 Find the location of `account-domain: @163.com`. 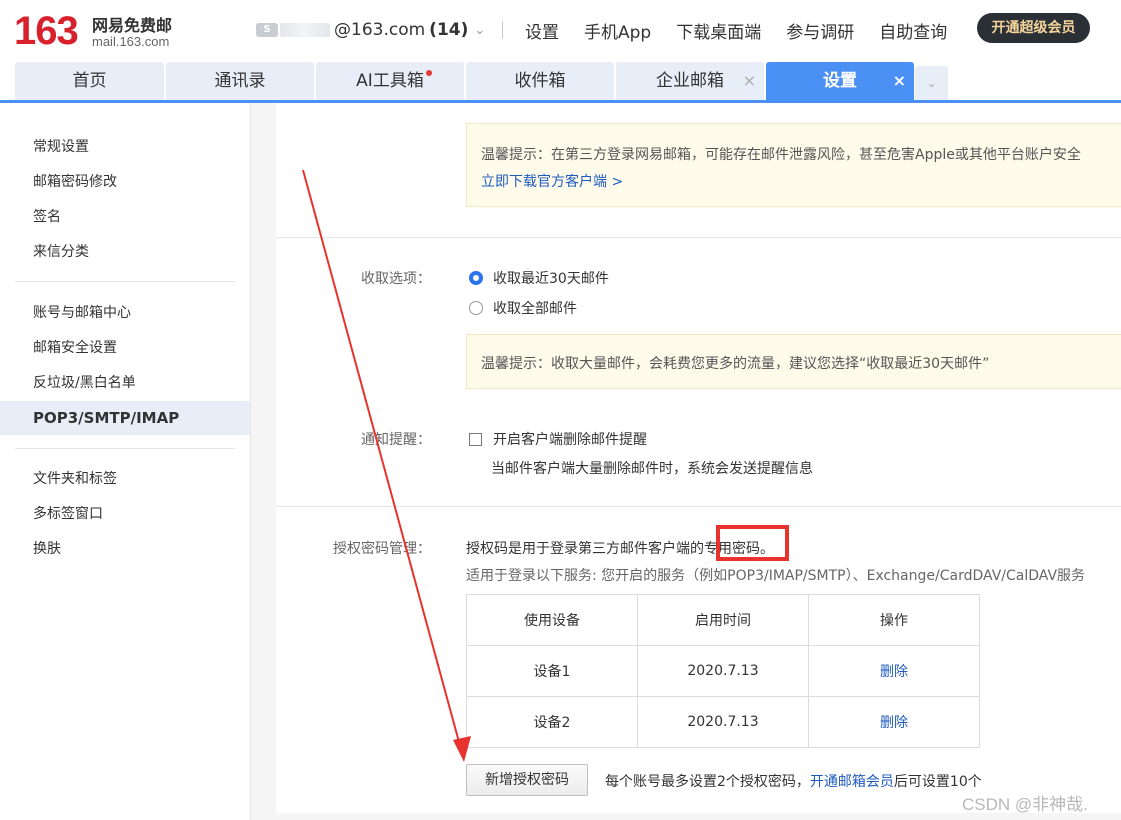

account-domain: @163.com is located at coordinates (380, 30).